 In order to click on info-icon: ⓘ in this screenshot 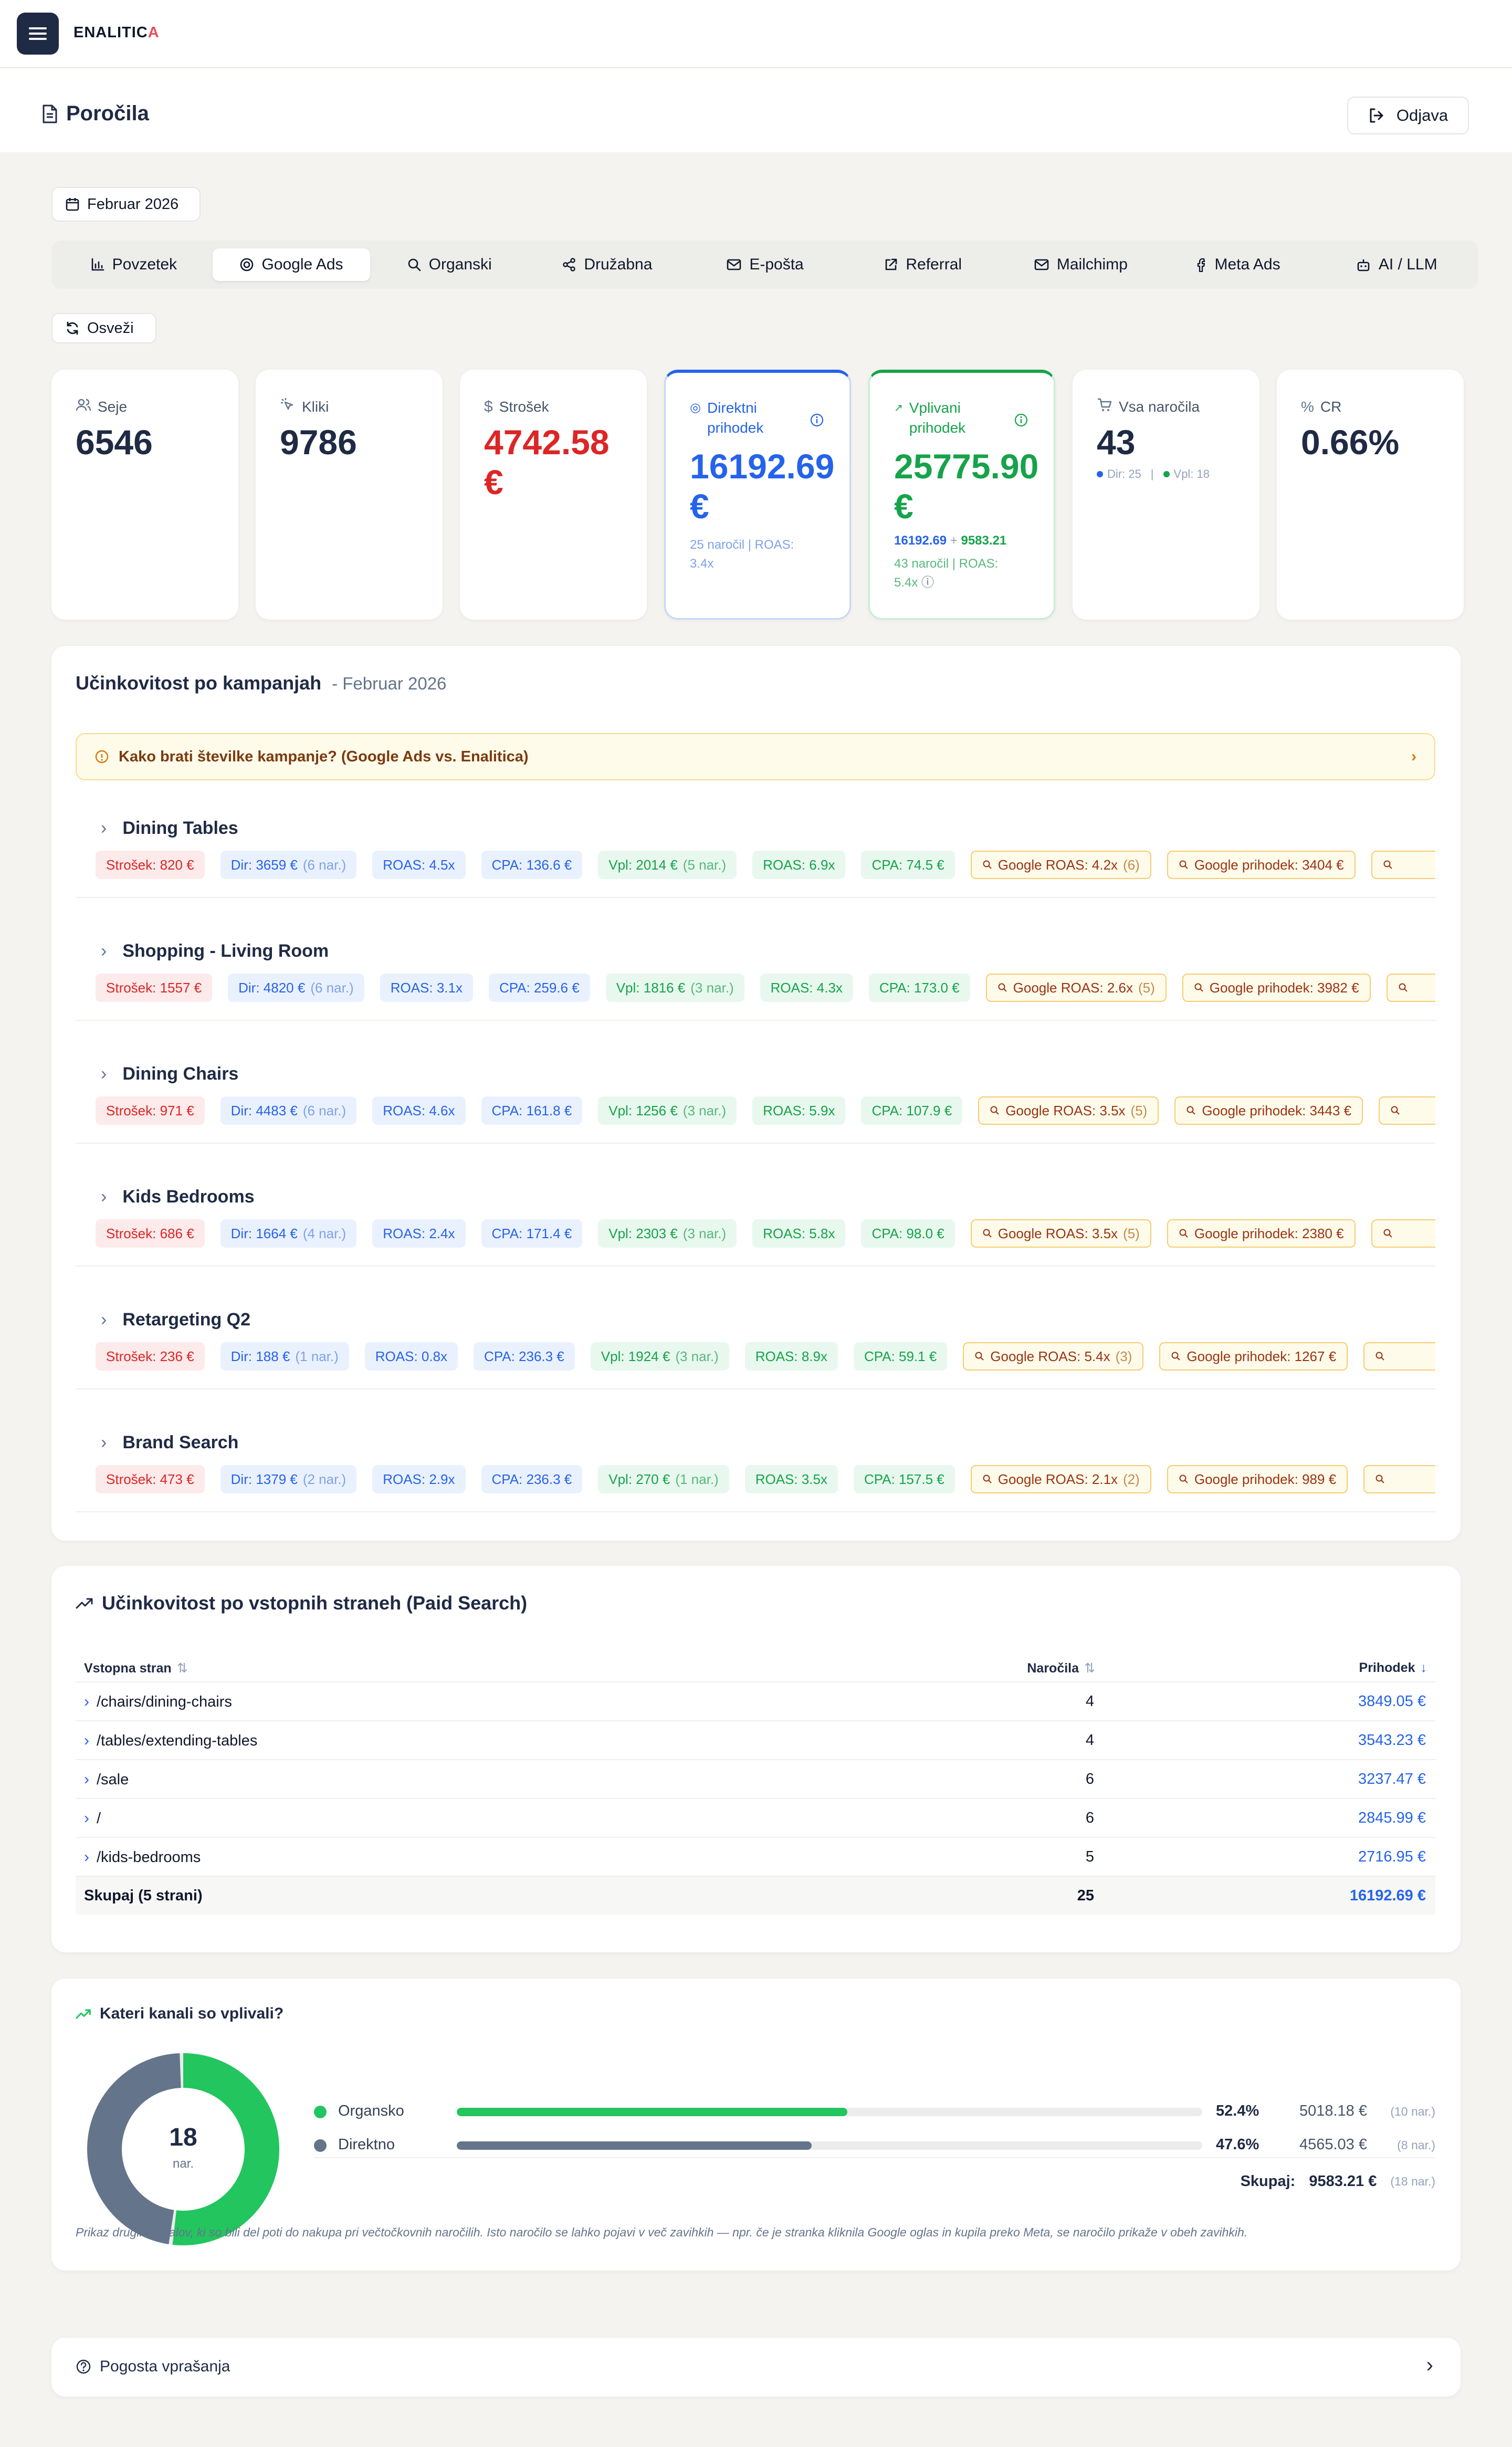, I will do `click(927, 583)`.